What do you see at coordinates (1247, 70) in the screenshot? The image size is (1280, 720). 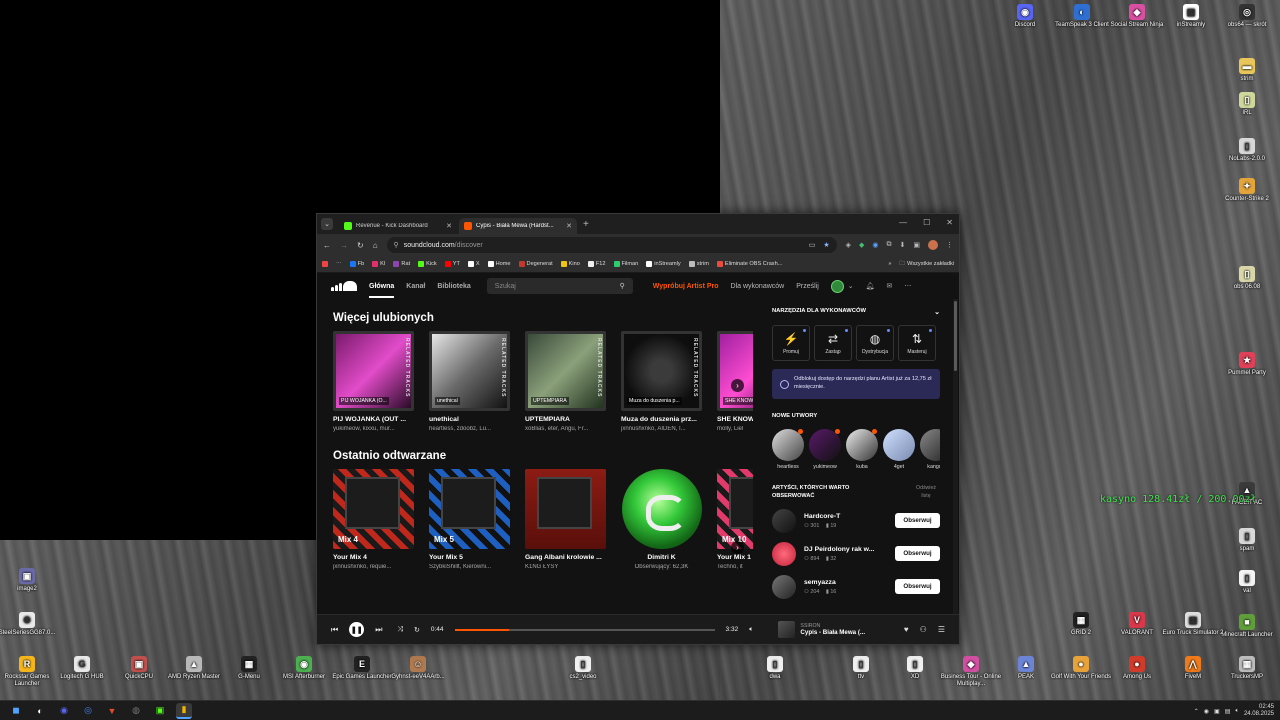 I see `desktop-icon: ▬ strim` at bounding box center [1247, 70].